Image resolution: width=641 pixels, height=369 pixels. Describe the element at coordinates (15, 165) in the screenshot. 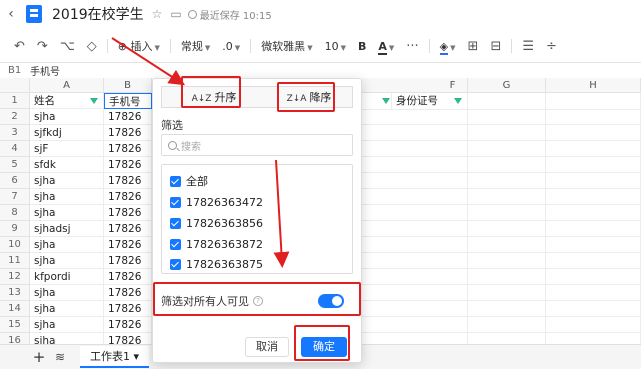

I see `row-header: 5` at that location.